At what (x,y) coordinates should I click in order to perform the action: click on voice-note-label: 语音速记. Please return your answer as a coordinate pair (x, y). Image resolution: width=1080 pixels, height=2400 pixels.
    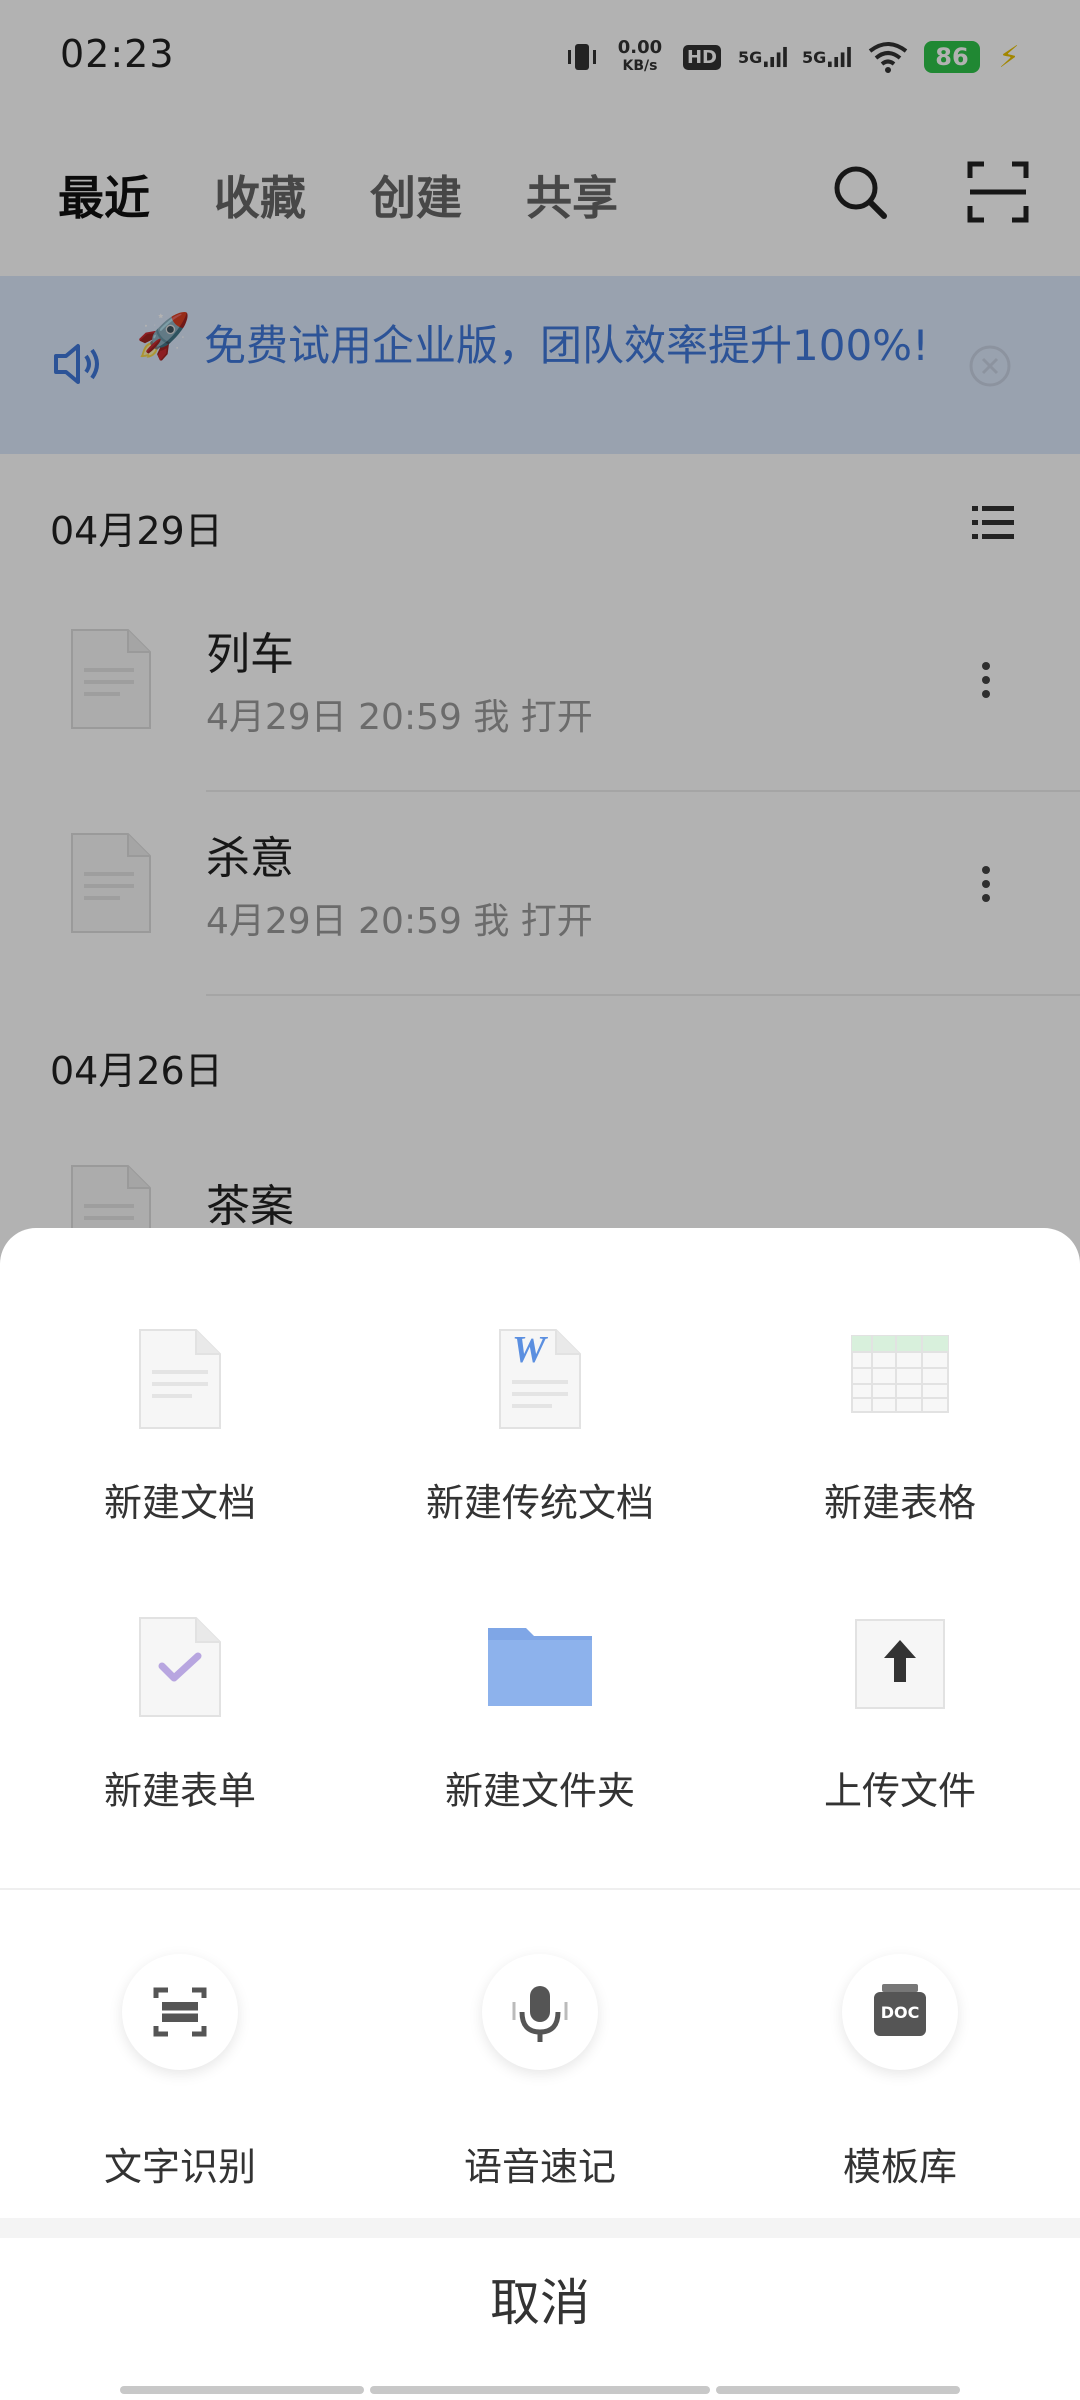
    Looking at the image, I should click on (539, 2167).